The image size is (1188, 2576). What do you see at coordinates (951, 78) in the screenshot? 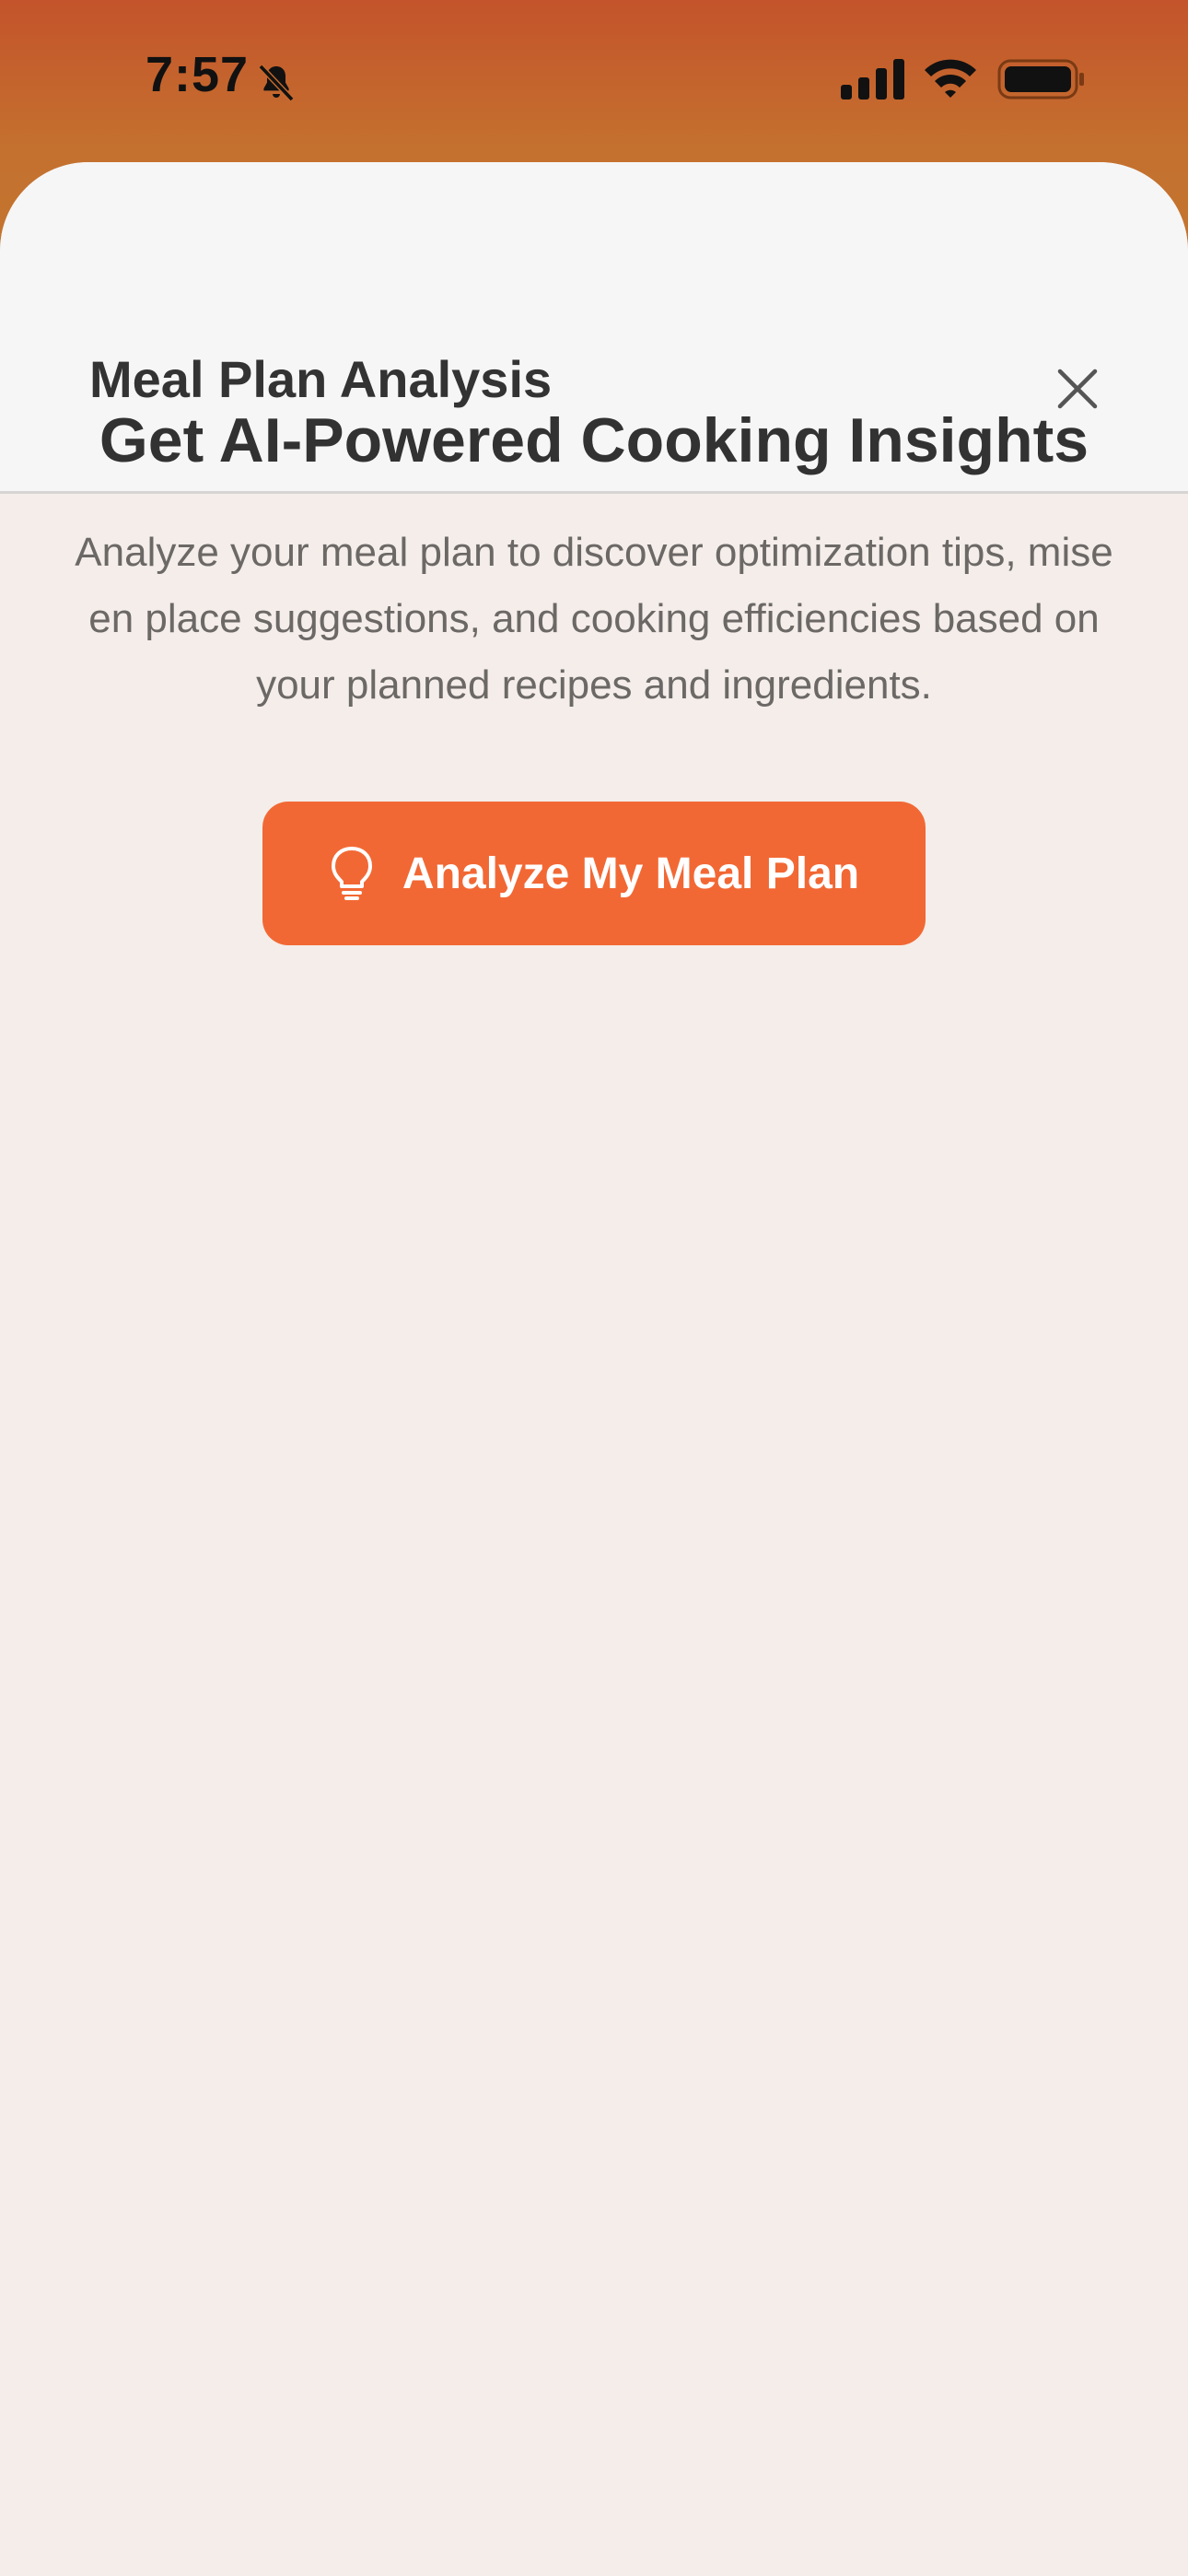
I see `wifi-icon` at bounding box center [951, 78].